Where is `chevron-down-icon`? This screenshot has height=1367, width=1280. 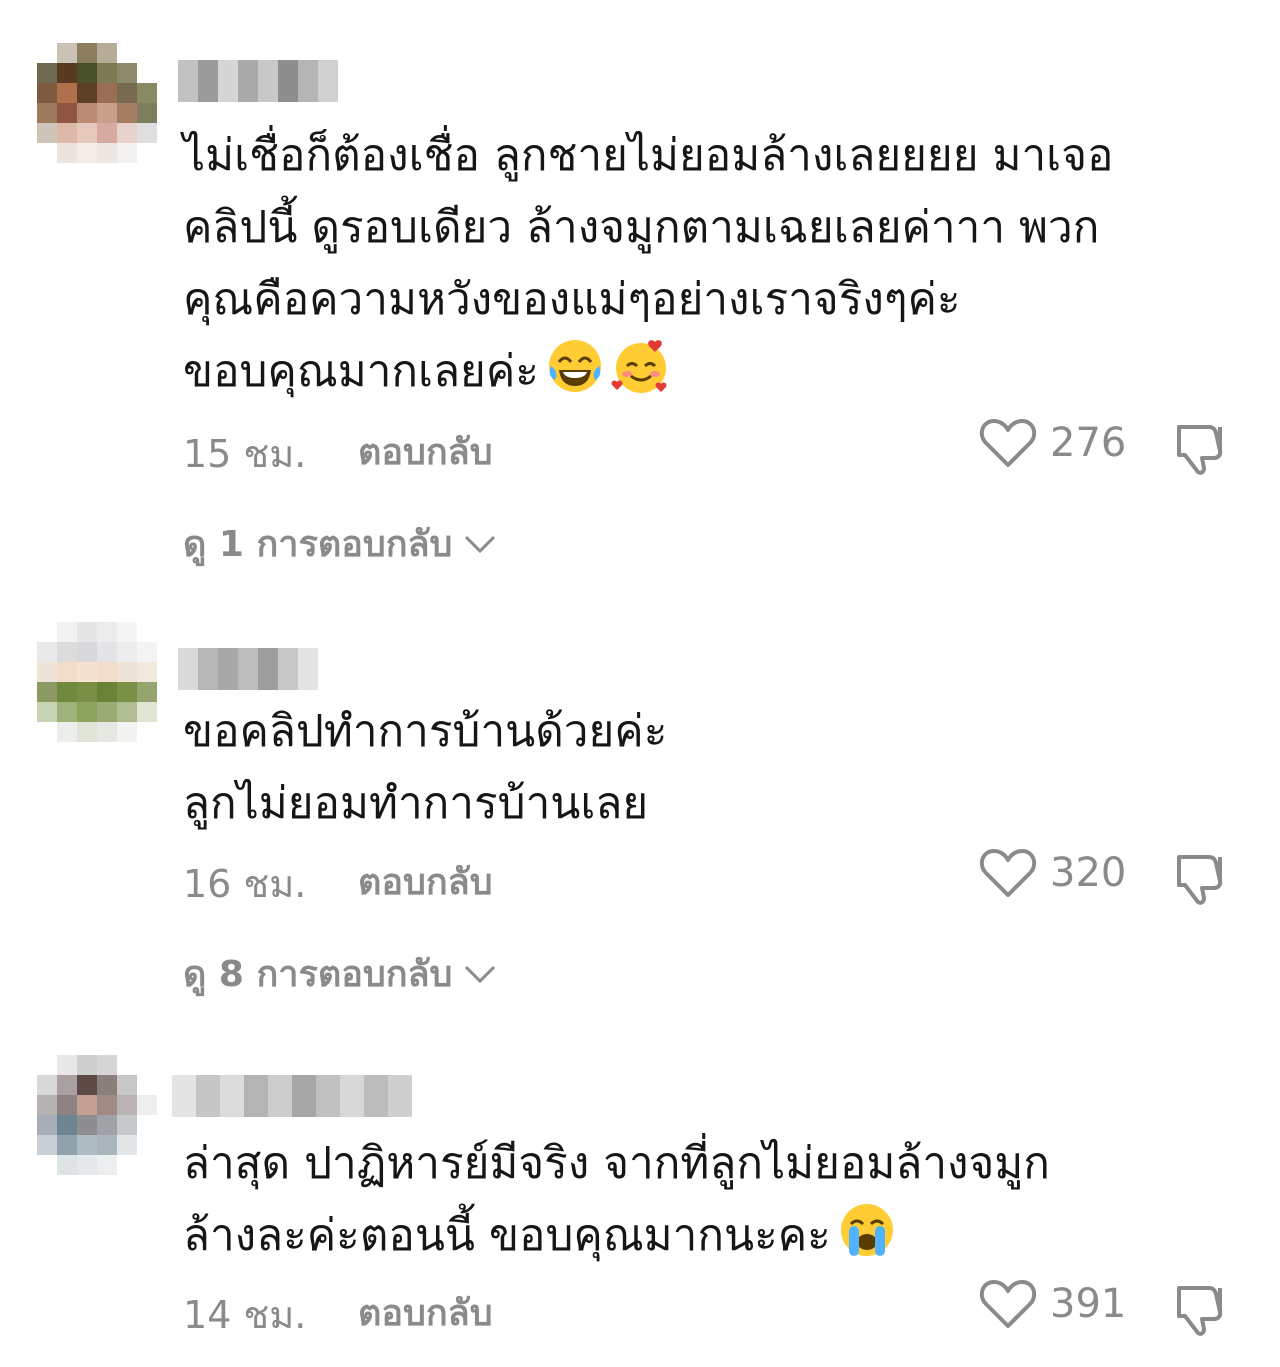 chevron-down-icon is located at coordinates (480, 544).